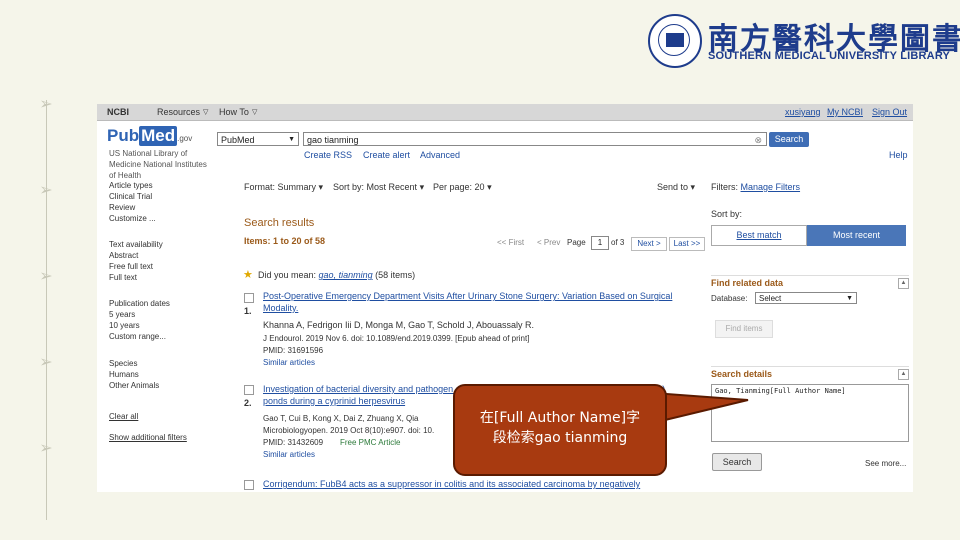  I want to click on pubmed-logo-gov: .gov, so click(185, 138).